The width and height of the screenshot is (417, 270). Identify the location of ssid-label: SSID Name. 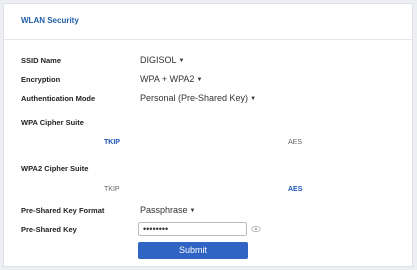
(41, 60).